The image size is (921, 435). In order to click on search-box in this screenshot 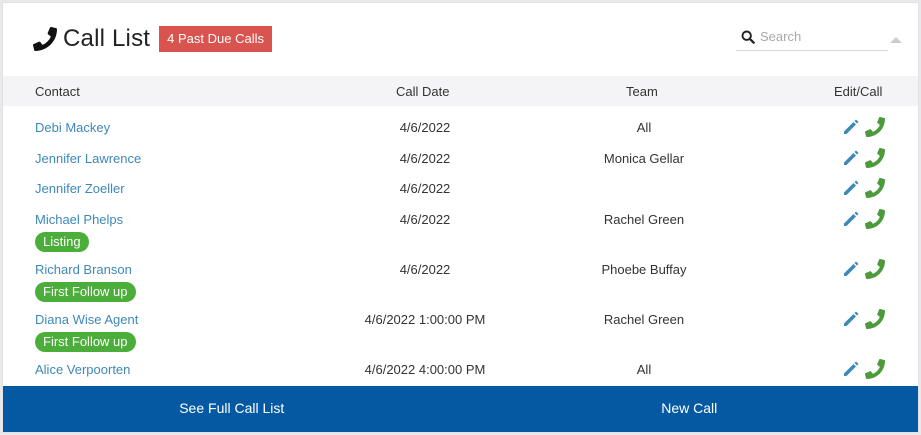, I will do `click(819, 37)`.